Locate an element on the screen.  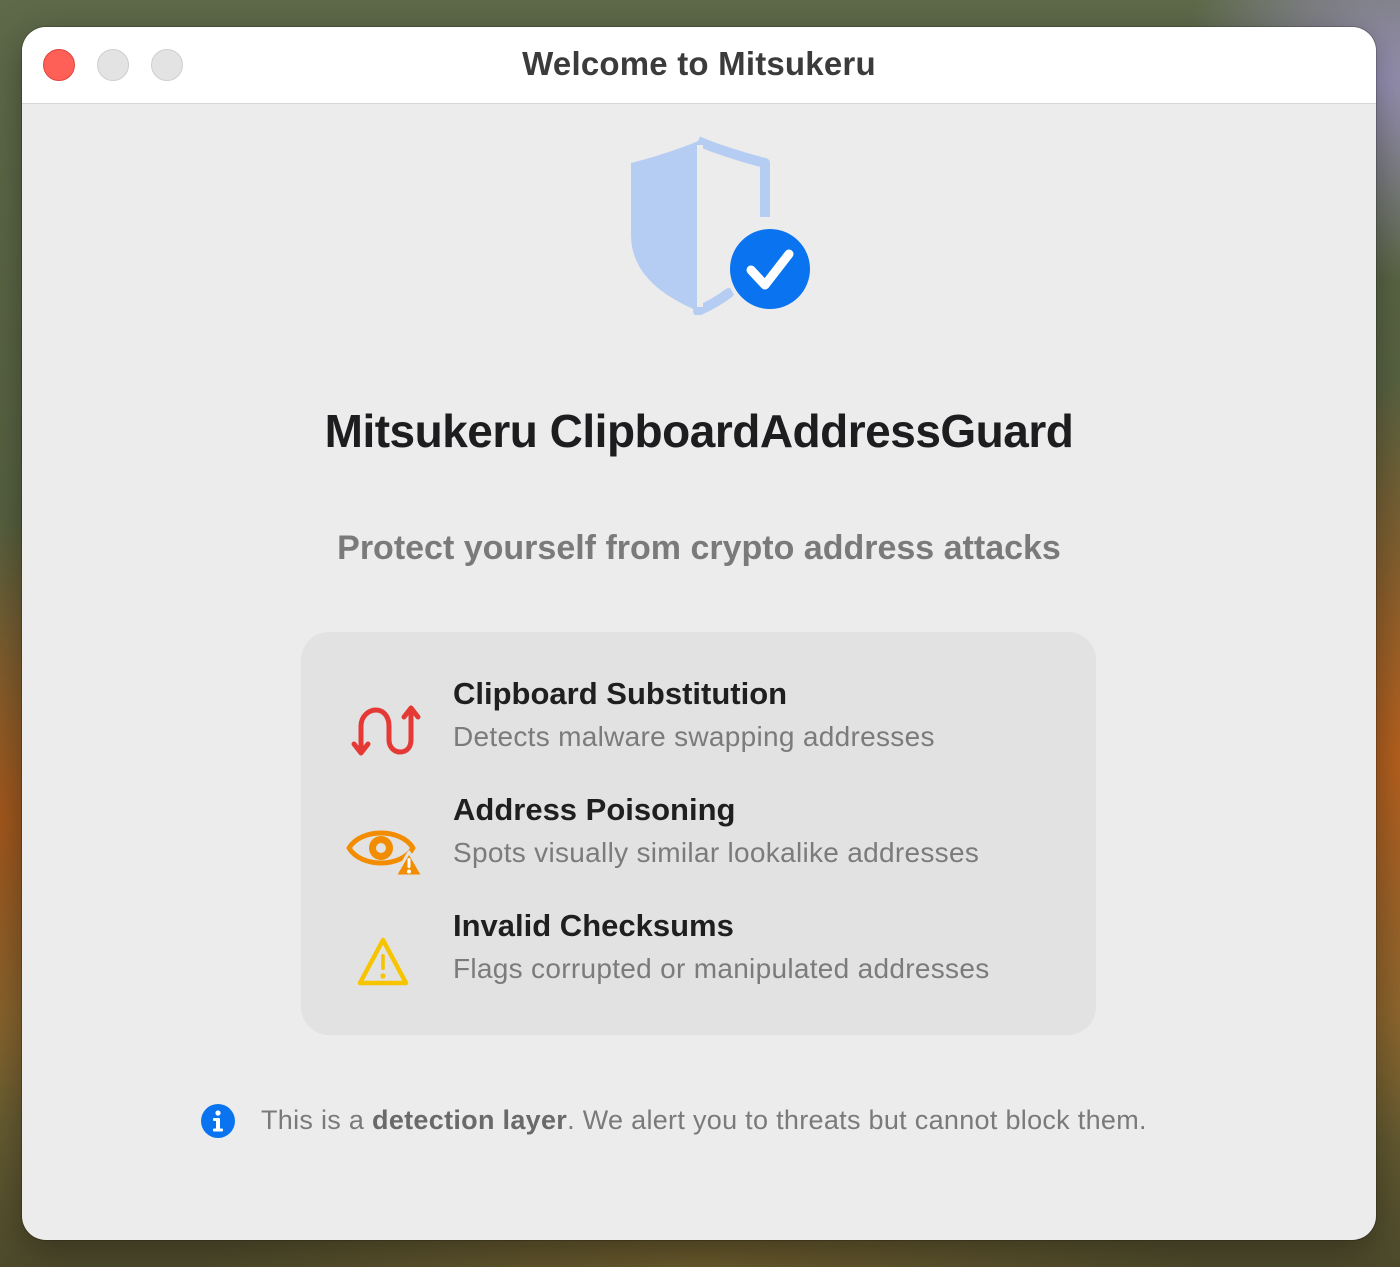
feature-title: Invalid Checksums is located at coordinates (593, 925).